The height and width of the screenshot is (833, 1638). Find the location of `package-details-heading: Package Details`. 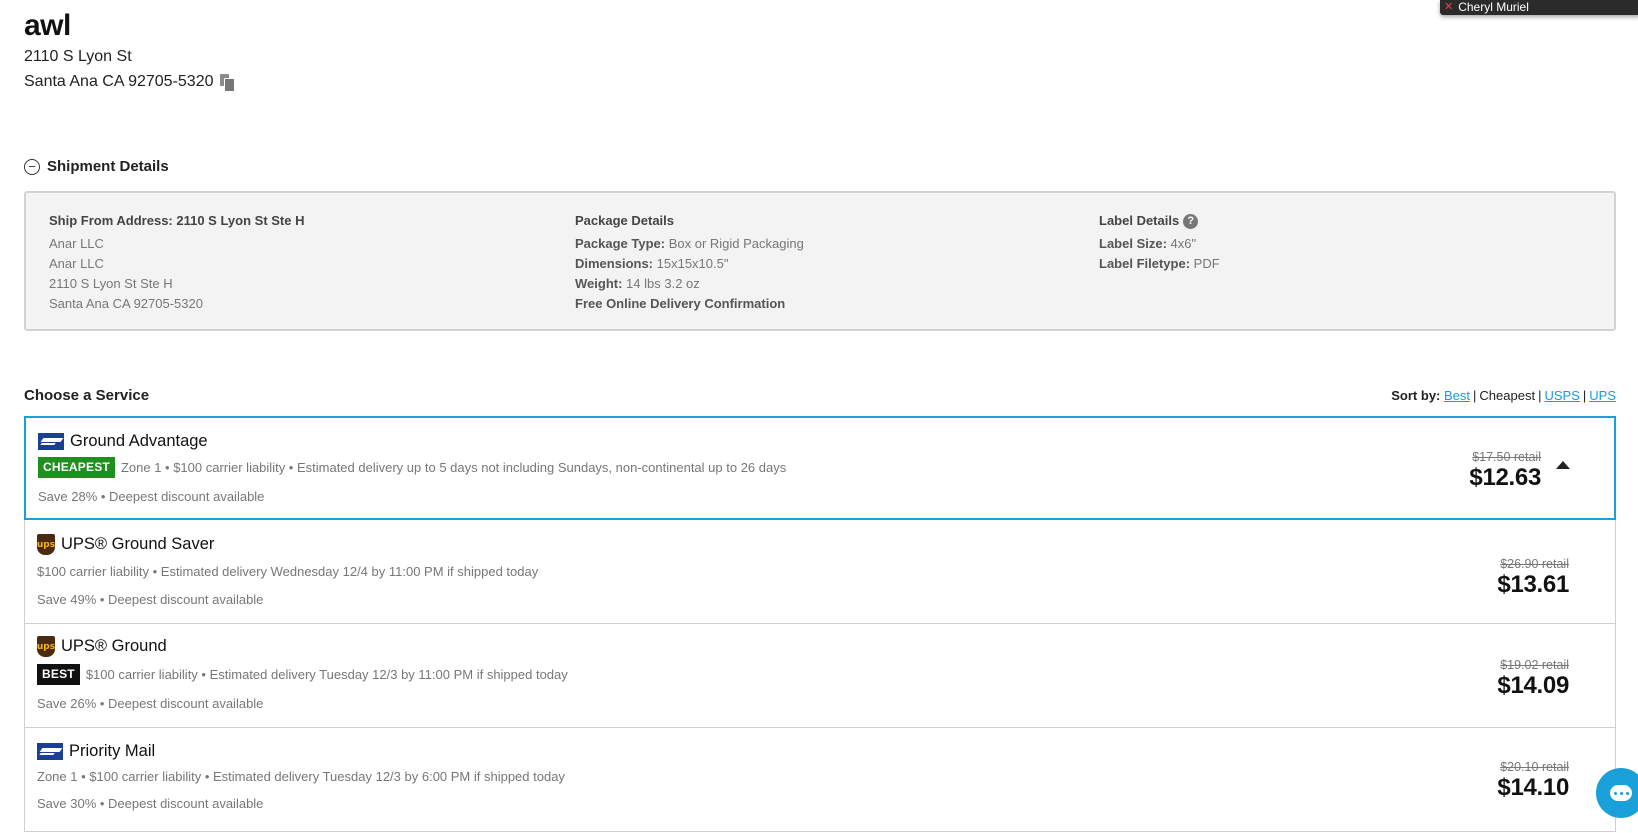

package-details-heading: Package Details is located at coordinates (625, 220).